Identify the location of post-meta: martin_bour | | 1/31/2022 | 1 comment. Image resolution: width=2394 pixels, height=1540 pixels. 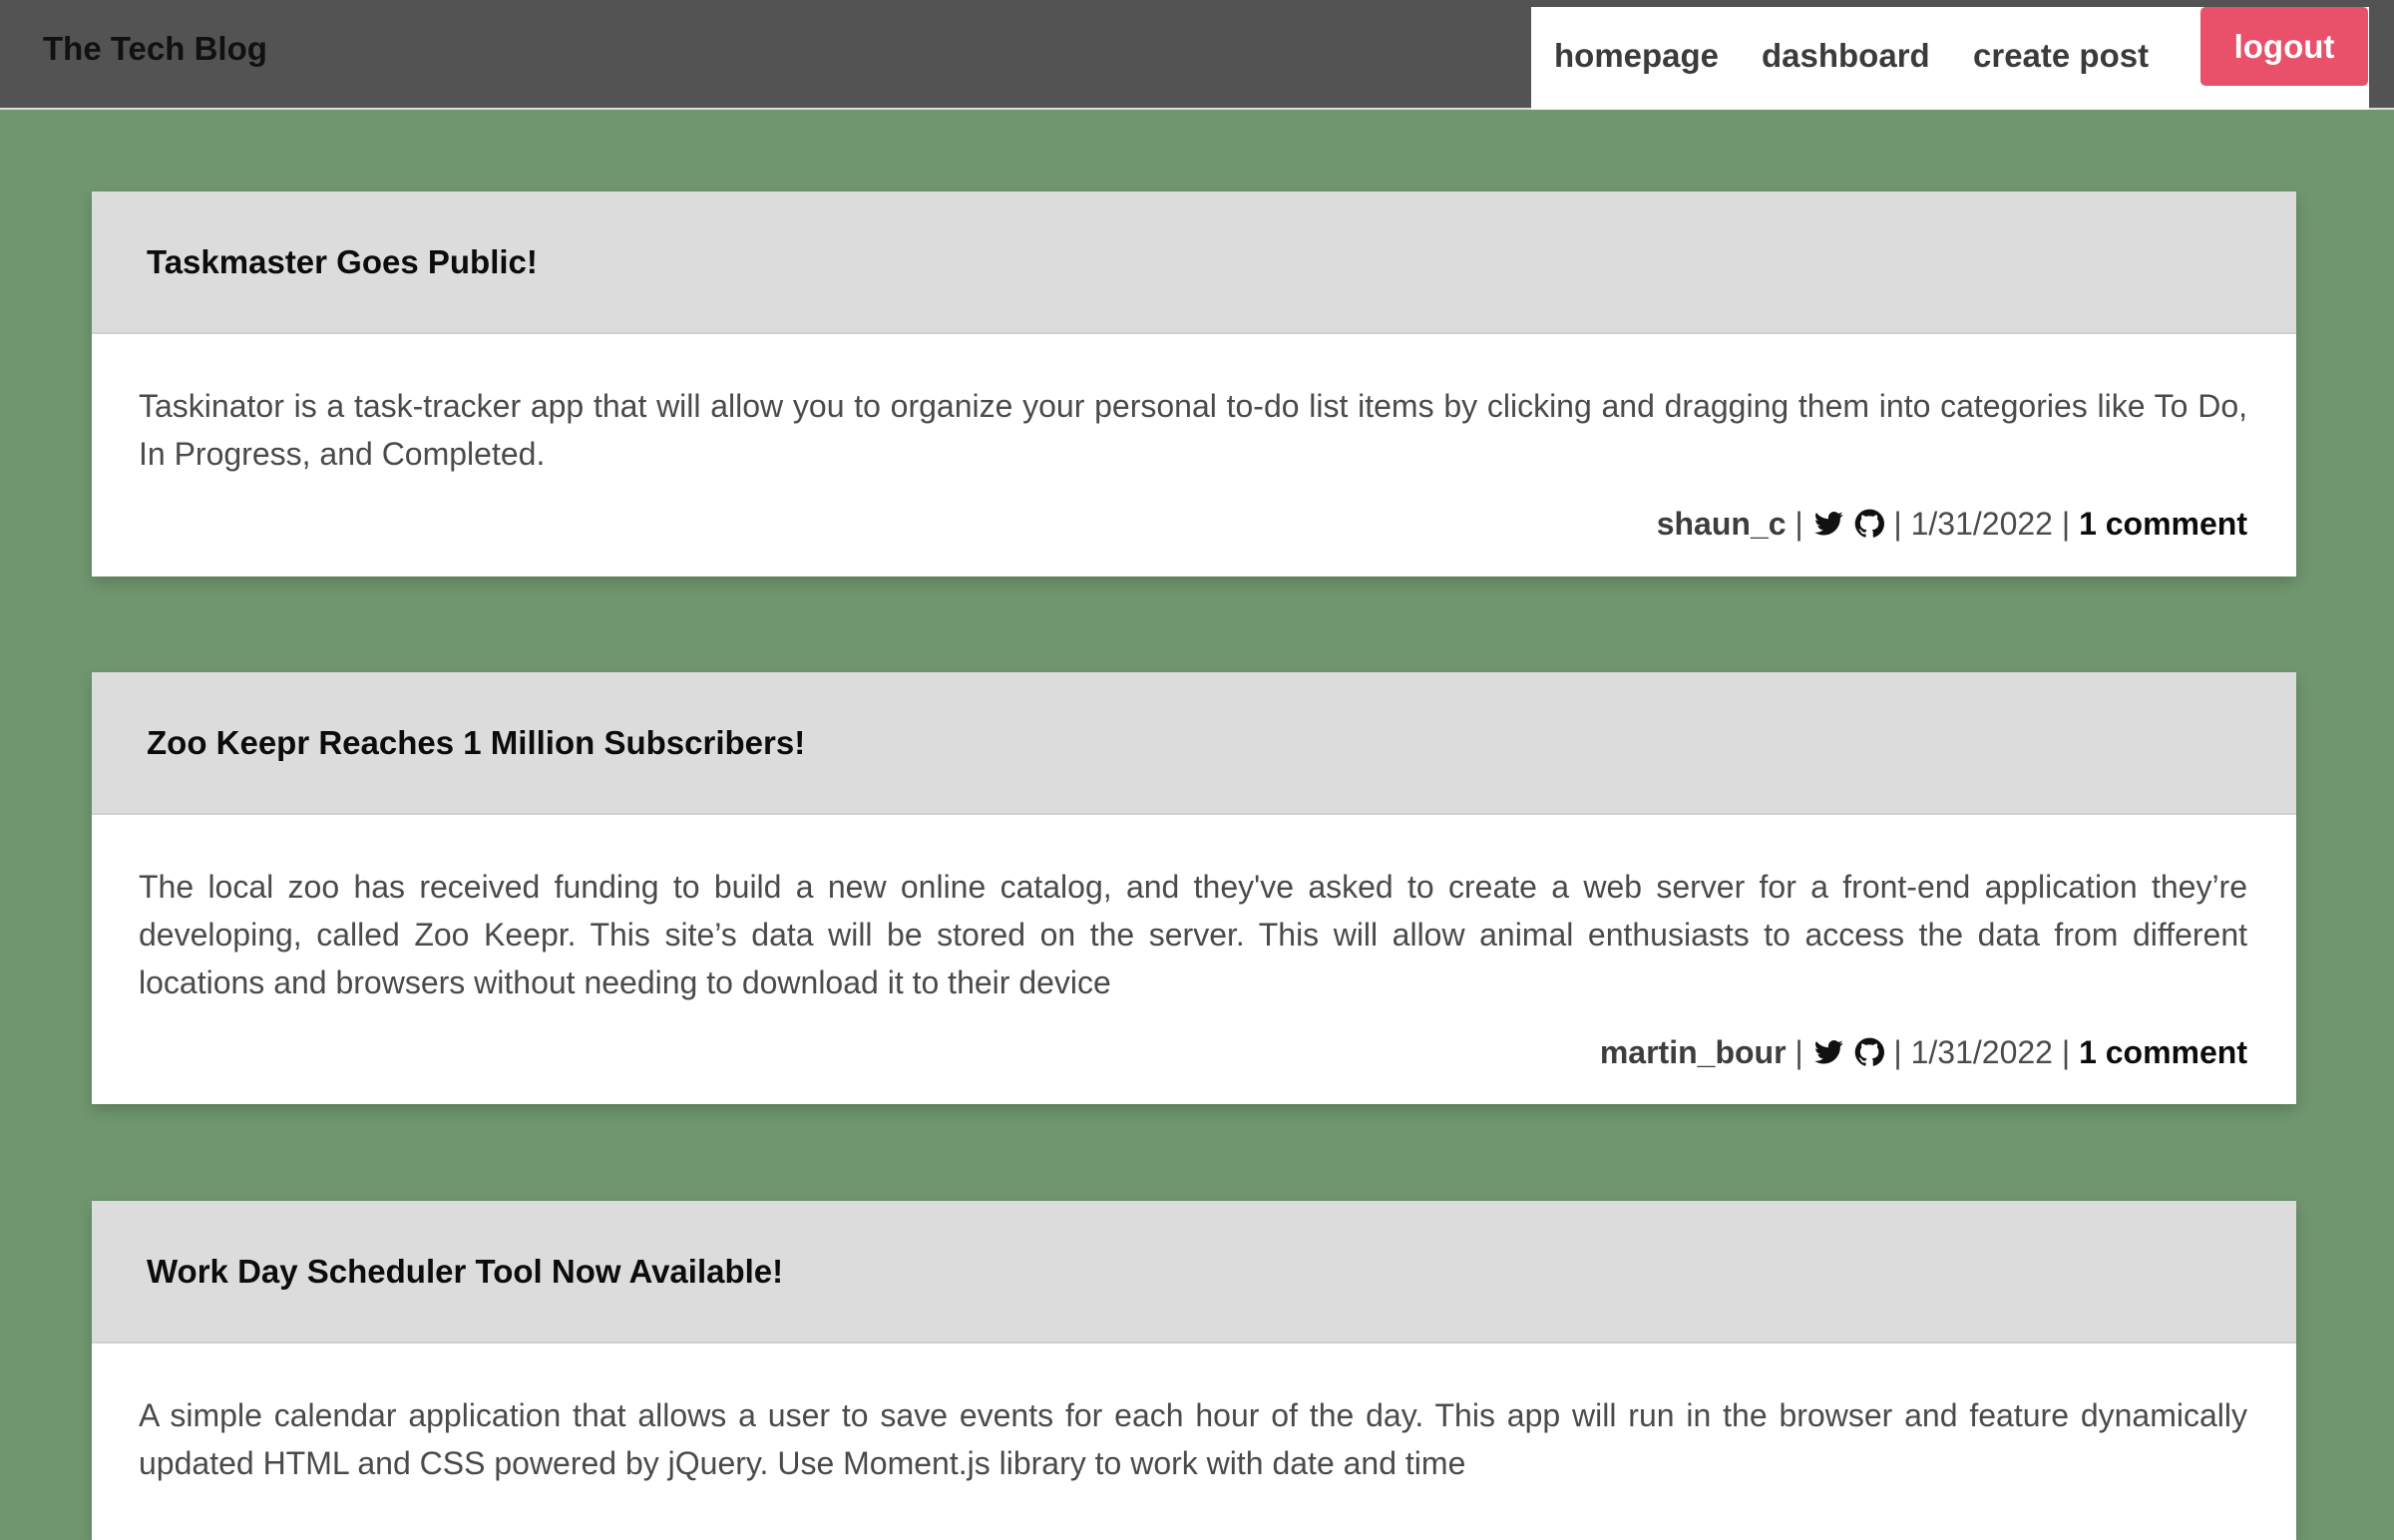
(1194, 1048).